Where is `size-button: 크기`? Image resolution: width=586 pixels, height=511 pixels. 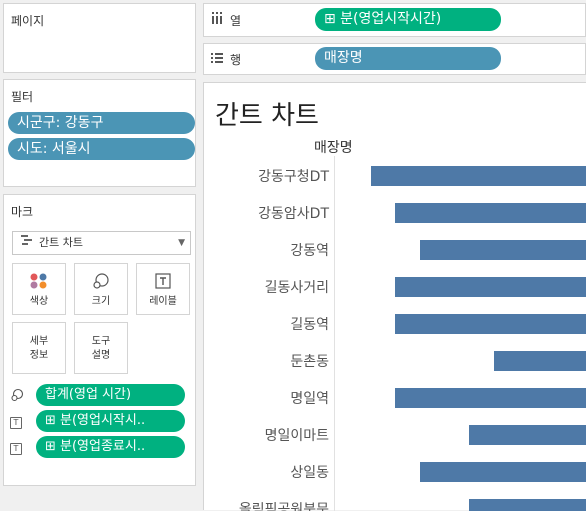 size-button: 크기 is located at coordinates (101, 289).